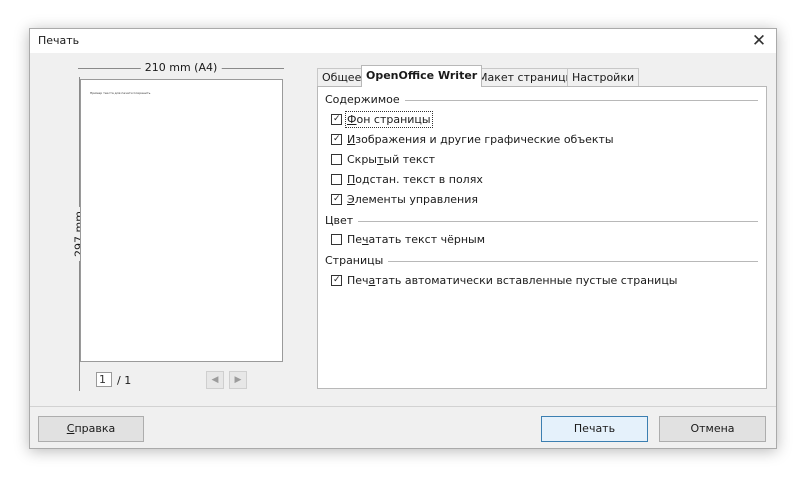 This screenshot has height=477, width=800. I want to click on tab-general: Общее, so click(342, 77).